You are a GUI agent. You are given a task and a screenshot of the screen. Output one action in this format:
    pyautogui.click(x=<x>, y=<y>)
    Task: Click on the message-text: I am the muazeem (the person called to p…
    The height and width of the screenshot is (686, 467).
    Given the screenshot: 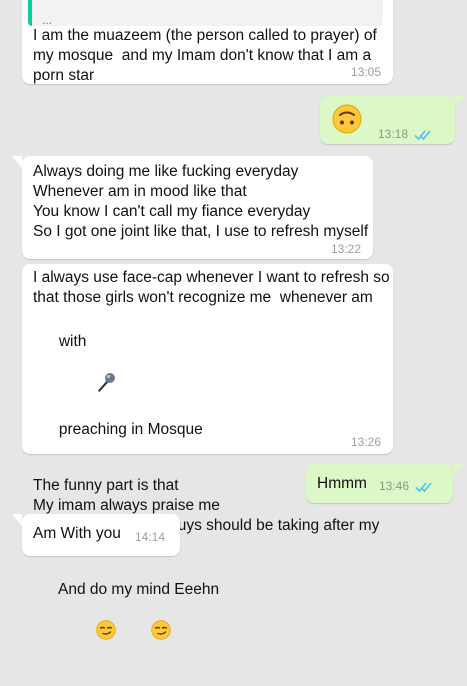 What is the action you would take?
    pyautogui.click(x=213, y=56)
    